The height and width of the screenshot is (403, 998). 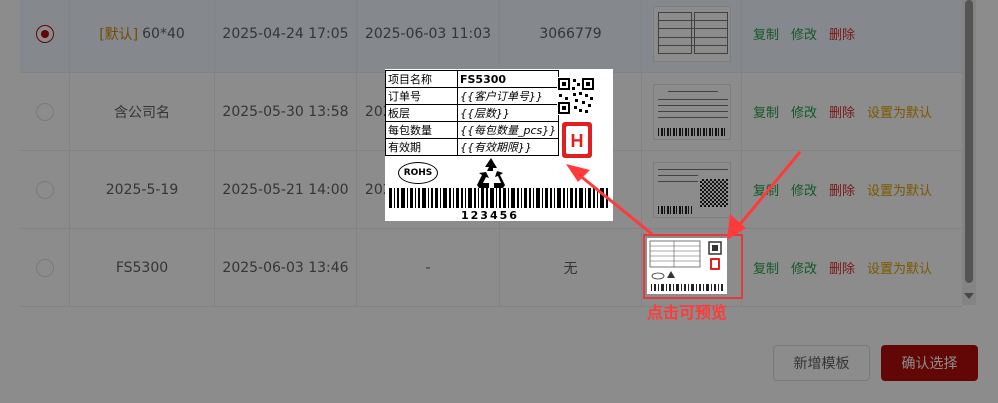 What do you see at coordinates (736, 227) in the screenshot?
I see `annotation-arrowhead` at bounding box center [736, 227].